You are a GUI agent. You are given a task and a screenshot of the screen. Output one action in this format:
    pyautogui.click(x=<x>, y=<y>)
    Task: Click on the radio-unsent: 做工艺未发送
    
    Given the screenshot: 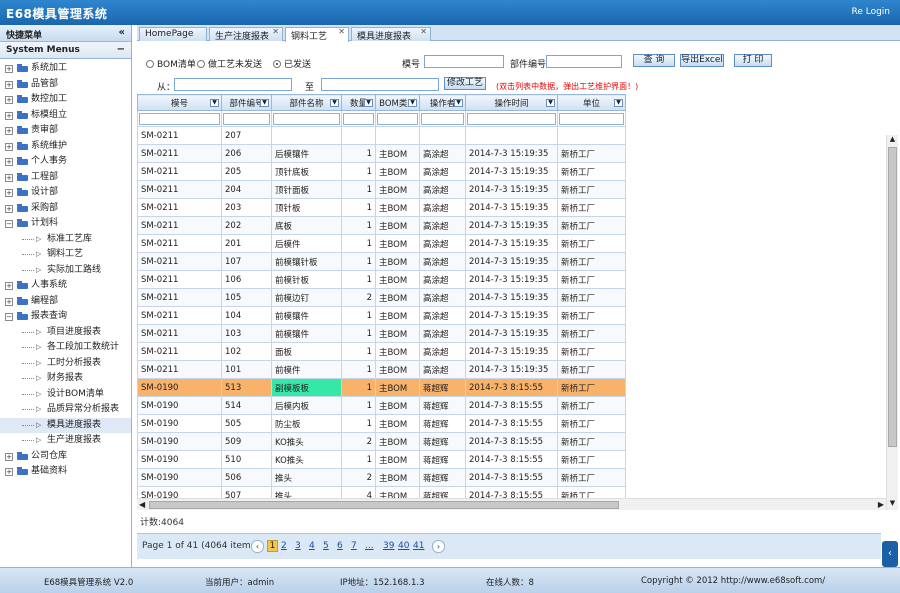 What is the action you would take?
    pyautogui.click(x=229, y=63)
    